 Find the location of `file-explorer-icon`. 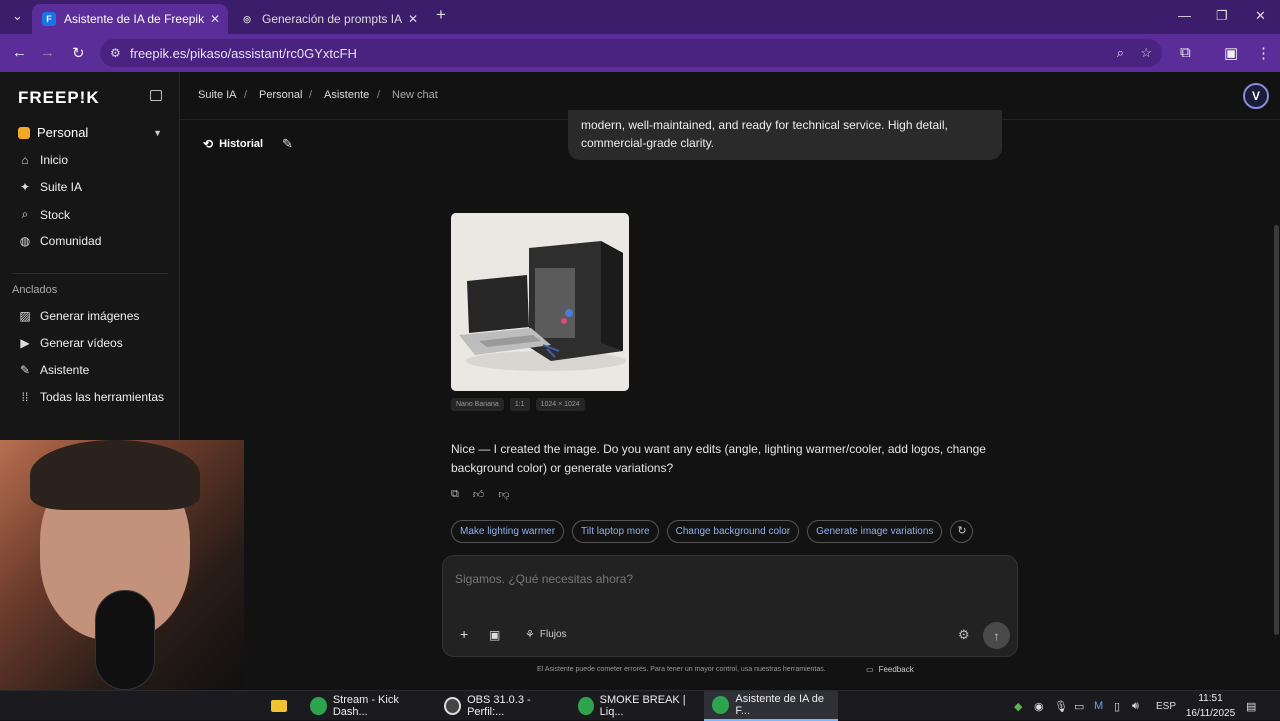

file-explorer-icon is located at coordinates (279, 706).